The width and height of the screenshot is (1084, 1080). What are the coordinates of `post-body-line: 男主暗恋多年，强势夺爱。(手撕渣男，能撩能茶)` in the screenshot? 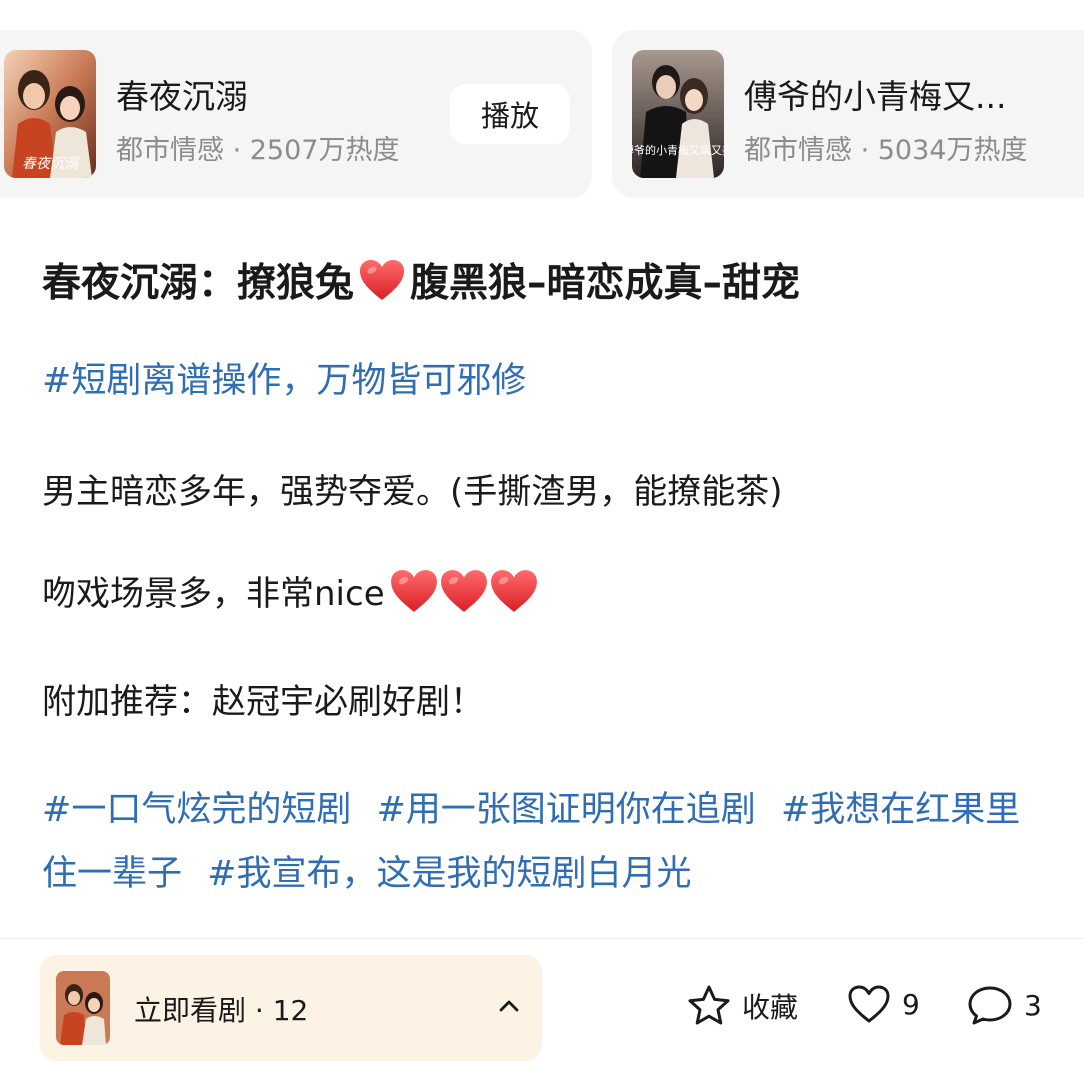 It's located at (412, 488).